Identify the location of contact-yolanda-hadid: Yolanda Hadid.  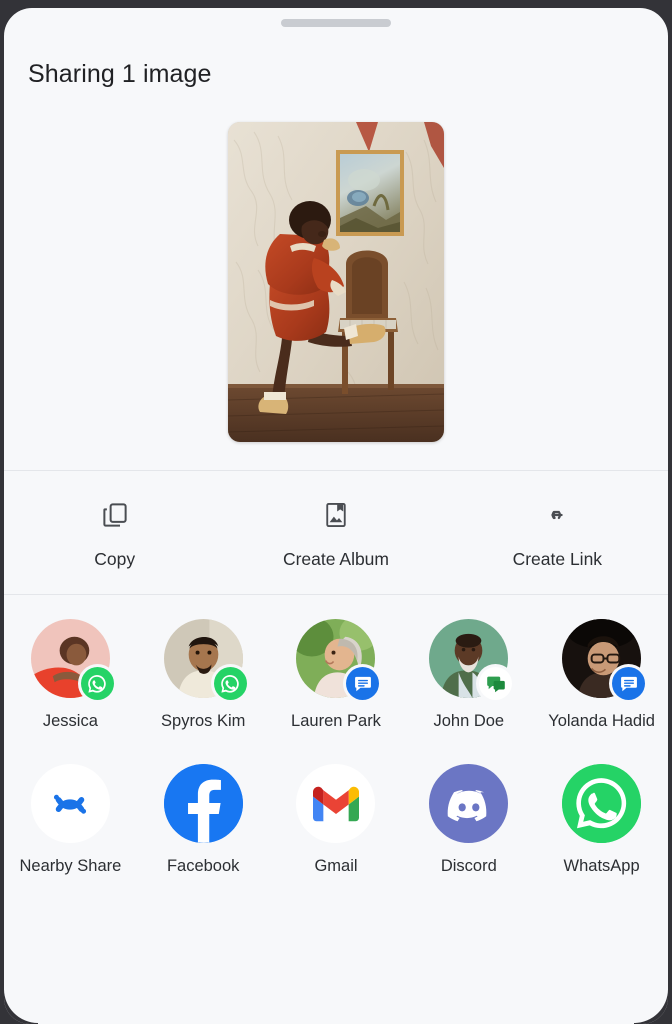
(601, 683).